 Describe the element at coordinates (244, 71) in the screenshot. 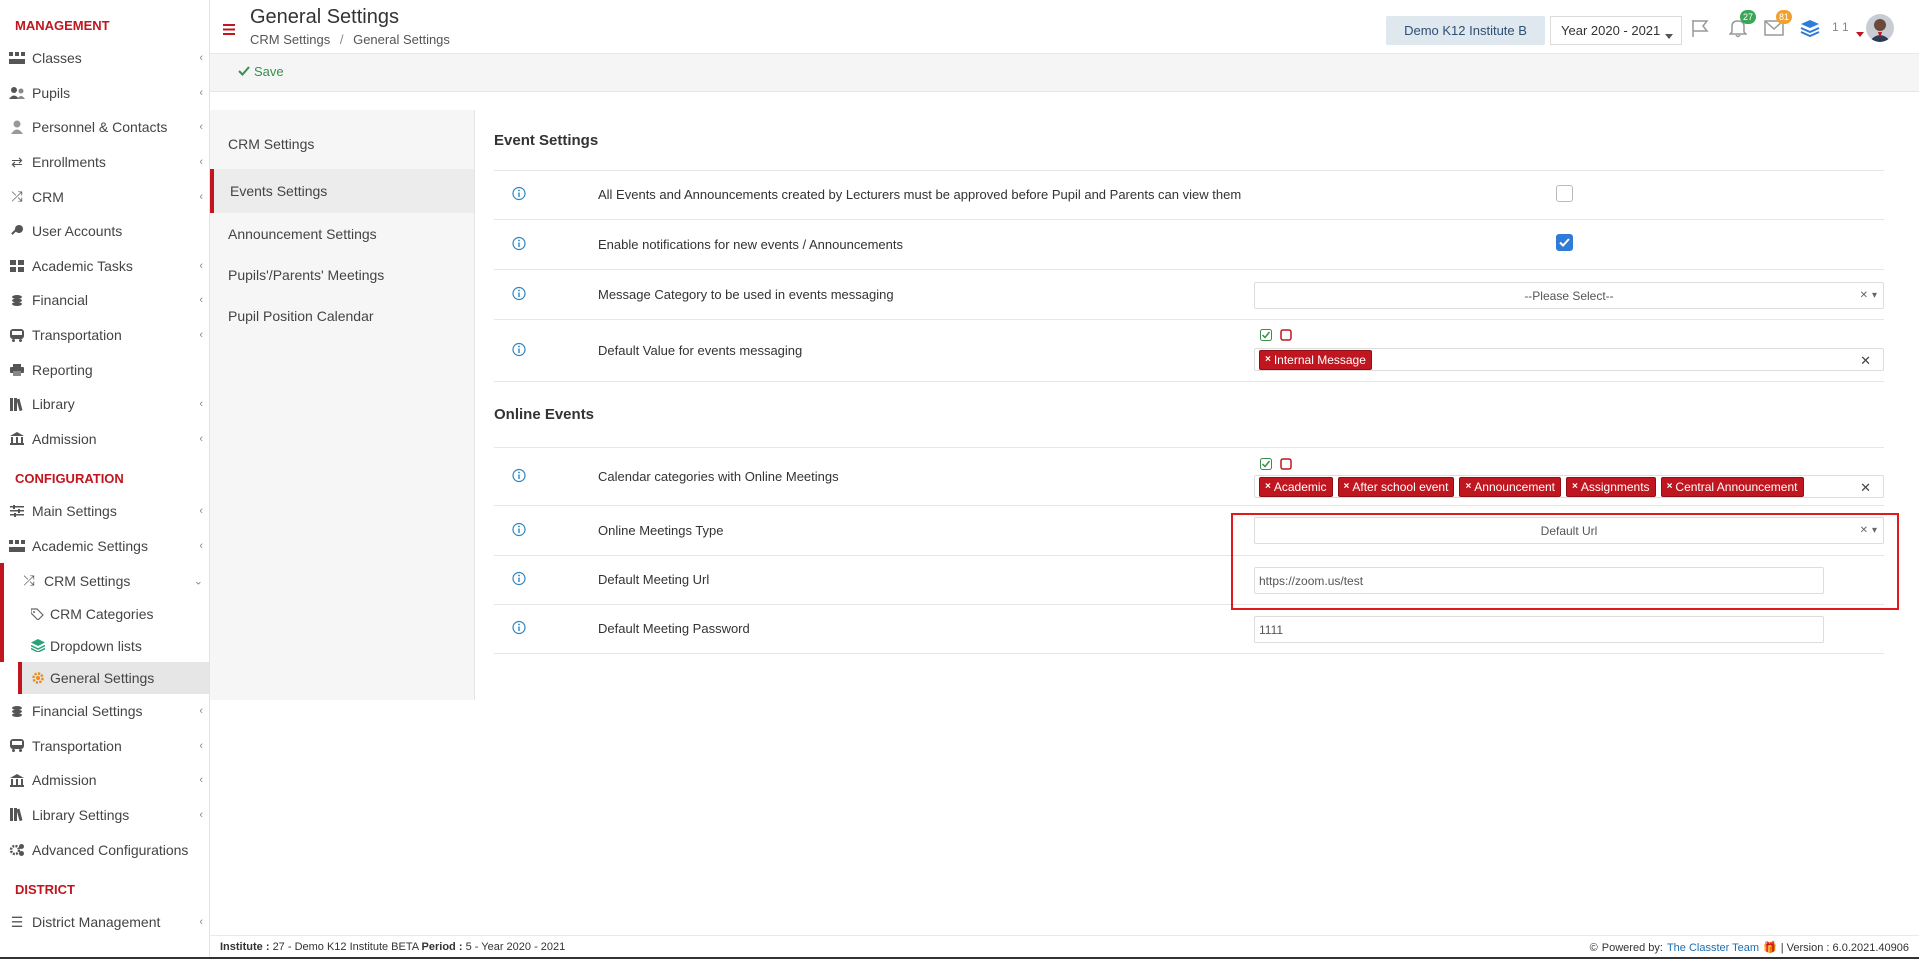

I see `check-icon` at that location.